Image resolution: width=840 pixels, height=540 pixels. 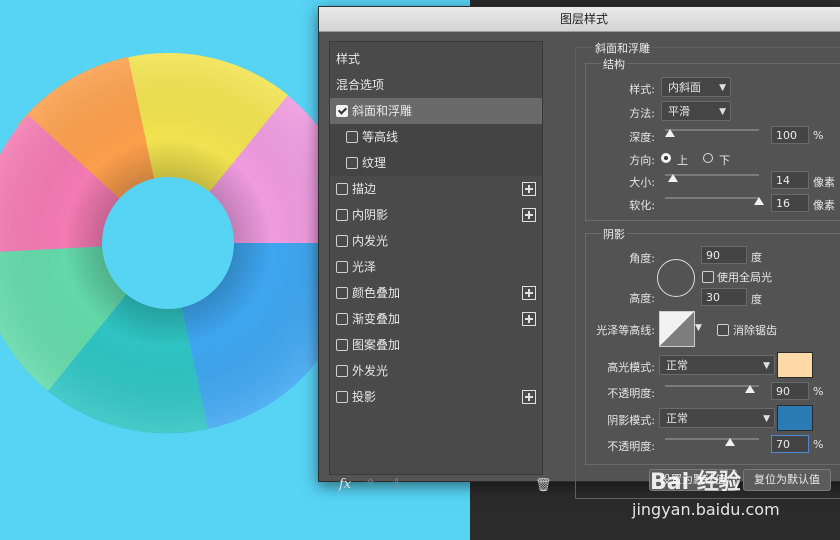 I want to click on antialias-checkbox, so click(x=723, y=330).